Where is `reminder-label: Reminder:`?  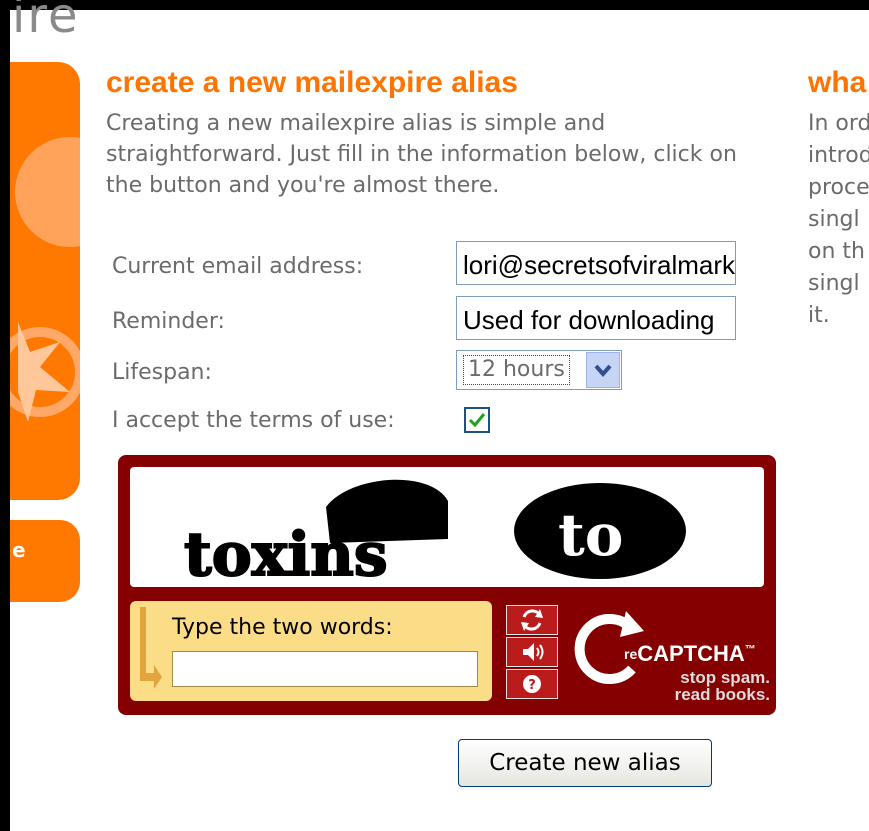
reminder-label: Reminder: is located at coordinates (168, 321).